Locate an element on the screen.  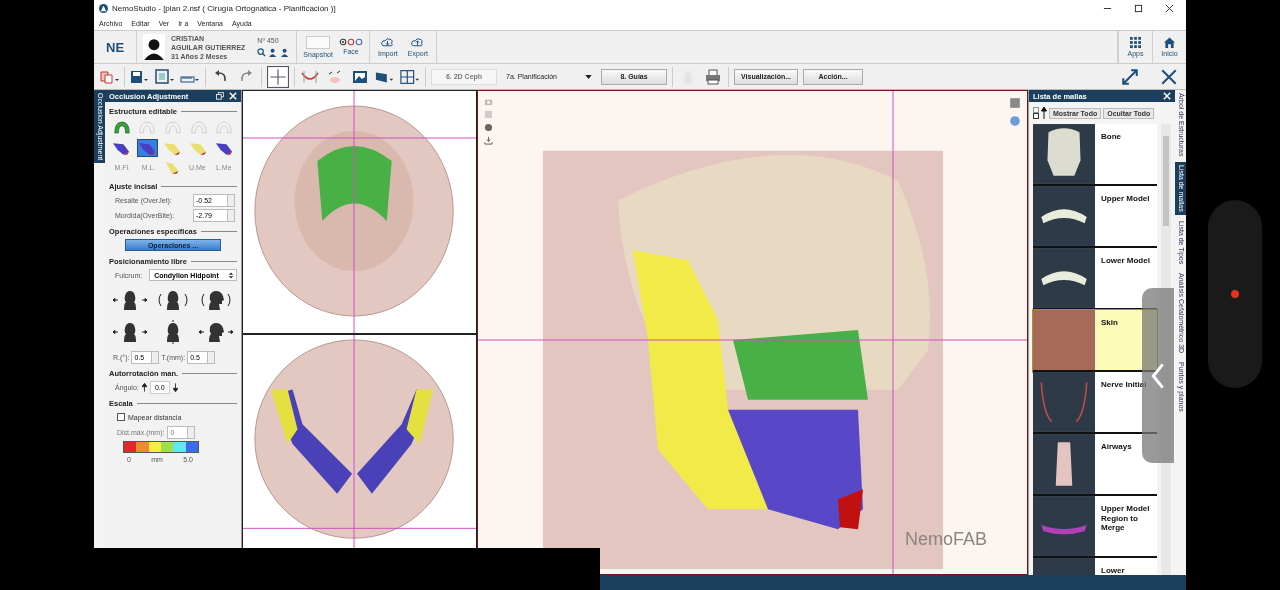
mesh-item: Lower Model is located at coordinates (1095, 279).